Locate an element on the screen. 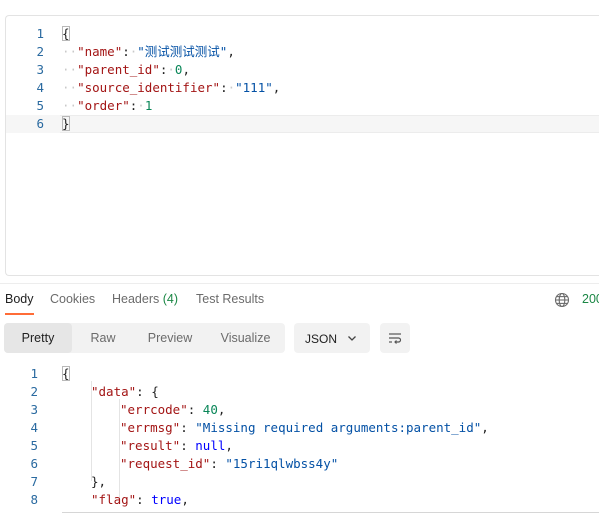  wrap-lines-icon is located at coordinates (395, 338).